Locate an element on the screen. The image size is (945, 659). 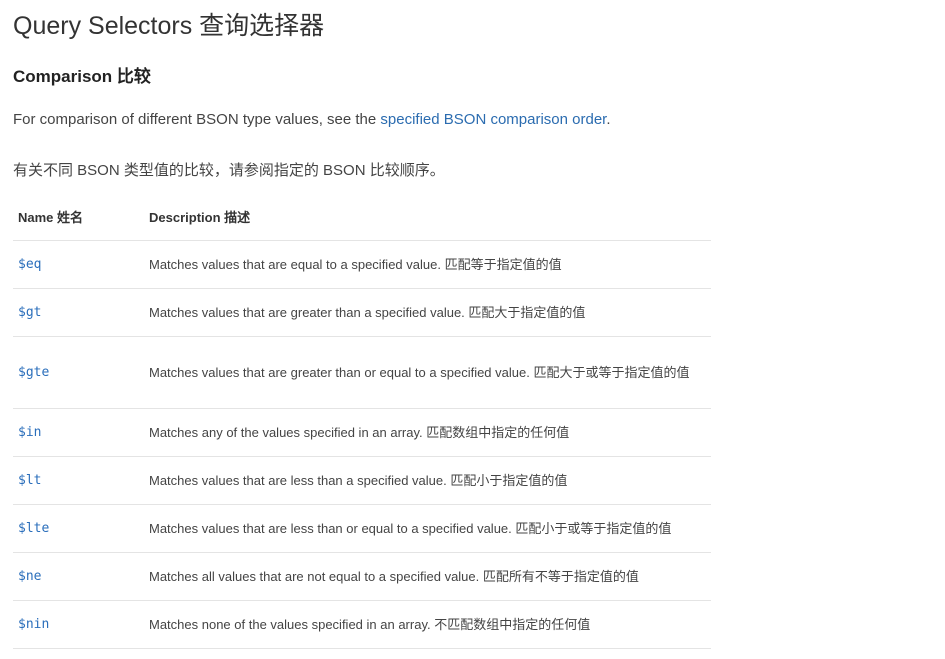
page-title: Query Selectors 查询选择器 is located at coordinates (169, 26).